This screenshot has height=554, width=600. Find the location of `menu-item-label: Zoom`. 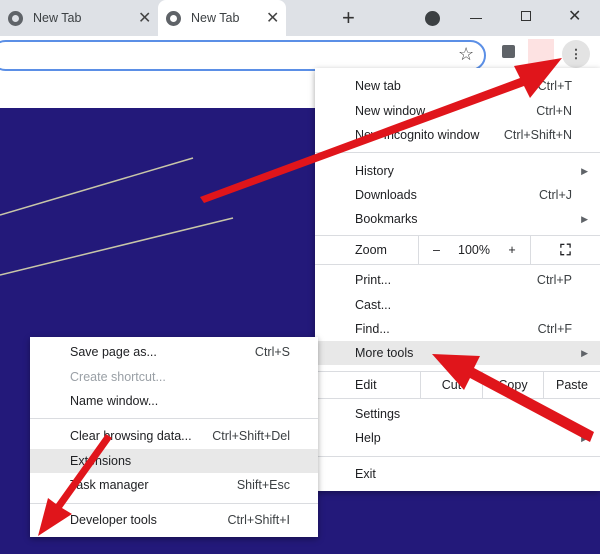

menu-item-label: Zoom is located at coordinates (371, 250).